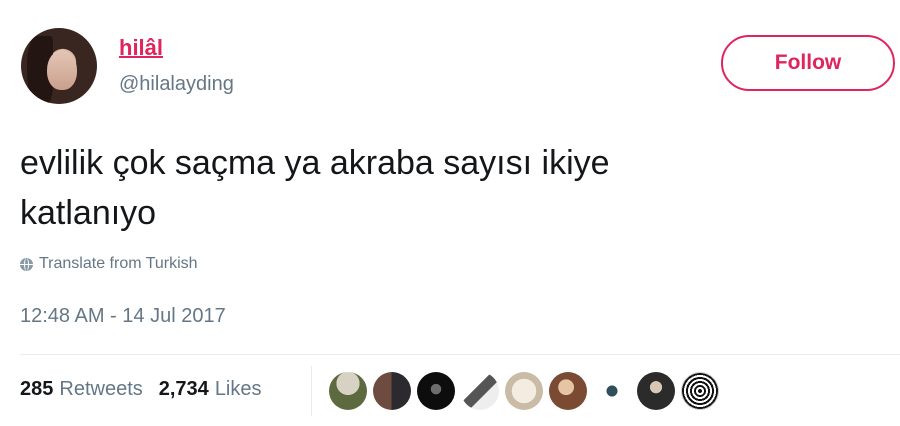 The width and height of the screenshot is (900, 426). I want to click on tweet-text-line-2: katlanıyo, so click(88, 213).